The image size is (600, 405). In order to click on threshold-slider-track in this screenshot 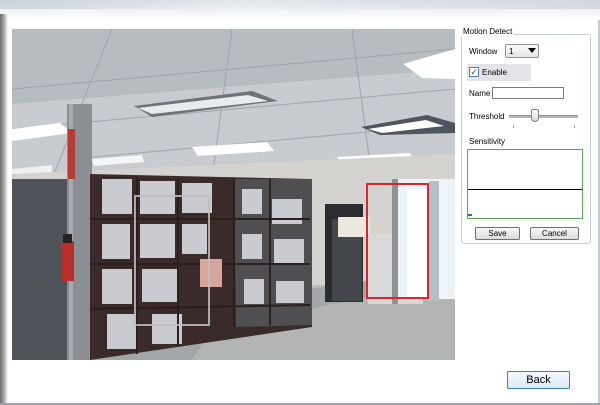, I will do `click(543, 116)`.